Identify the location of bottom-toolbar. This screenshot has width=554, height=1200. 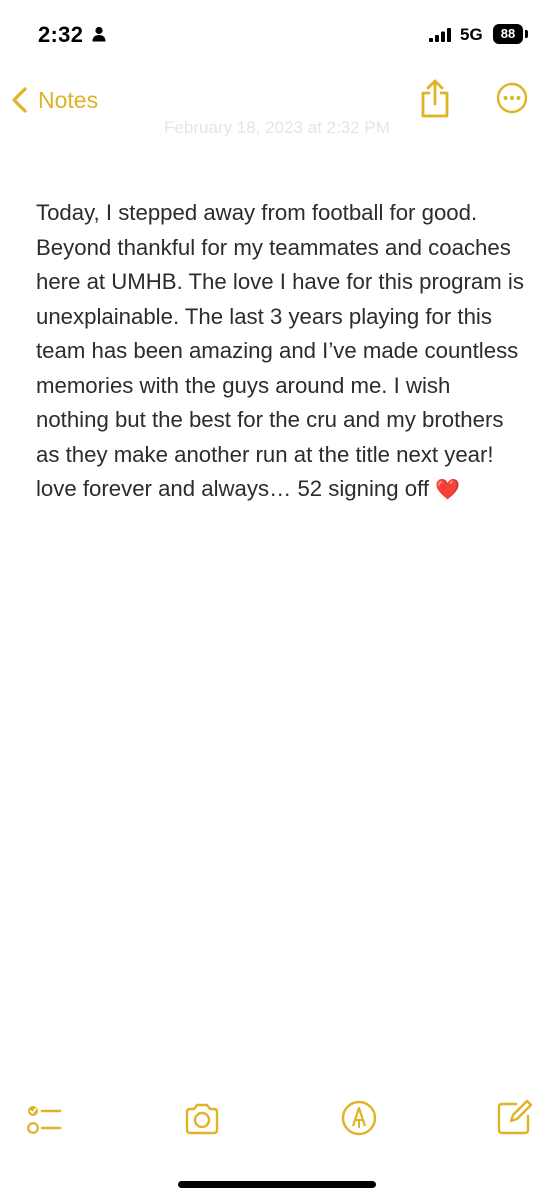
(277, 1123).